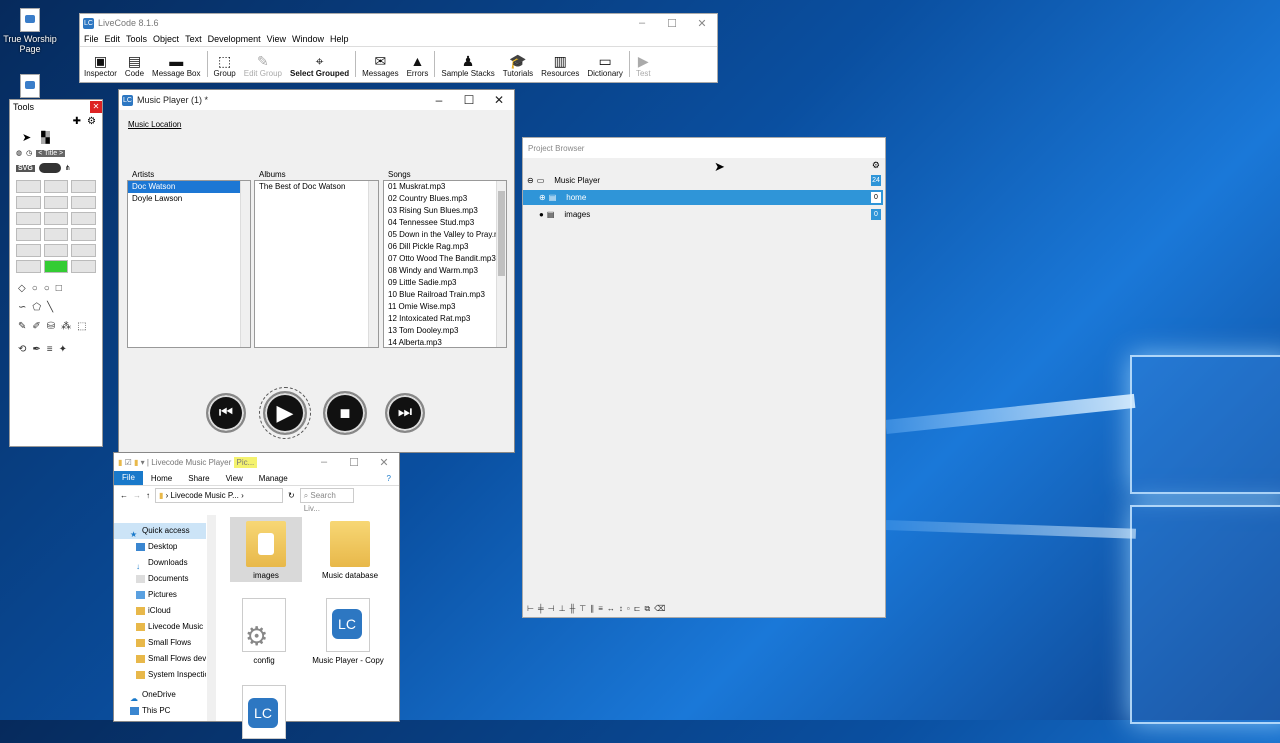  I want to click on add-icon: ✚, so click(77, 121).